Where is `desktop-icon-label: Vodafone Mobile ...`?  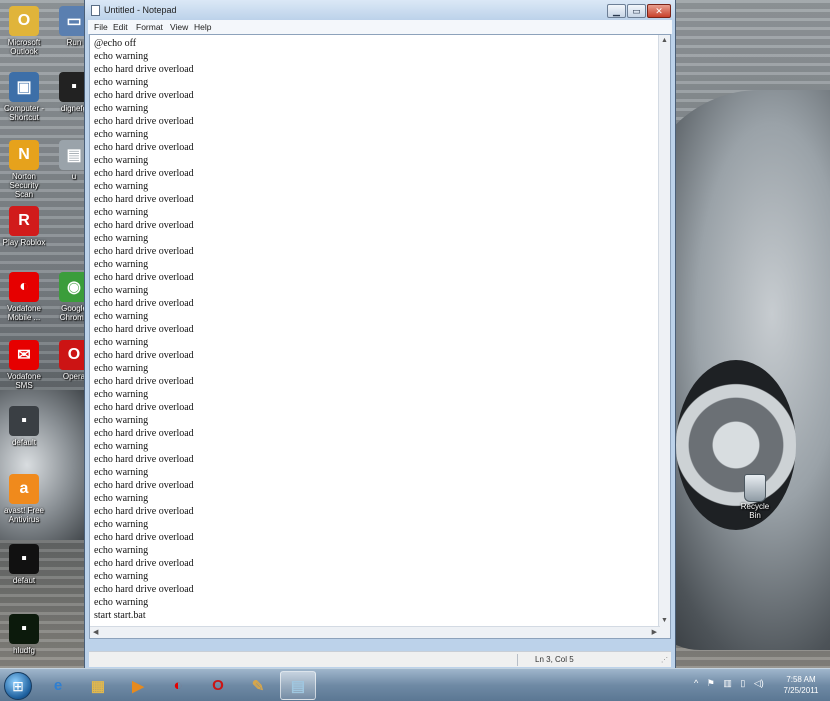 desktop-icon-label: Vodafone Mobile ... is located at coordinates (24, 313).